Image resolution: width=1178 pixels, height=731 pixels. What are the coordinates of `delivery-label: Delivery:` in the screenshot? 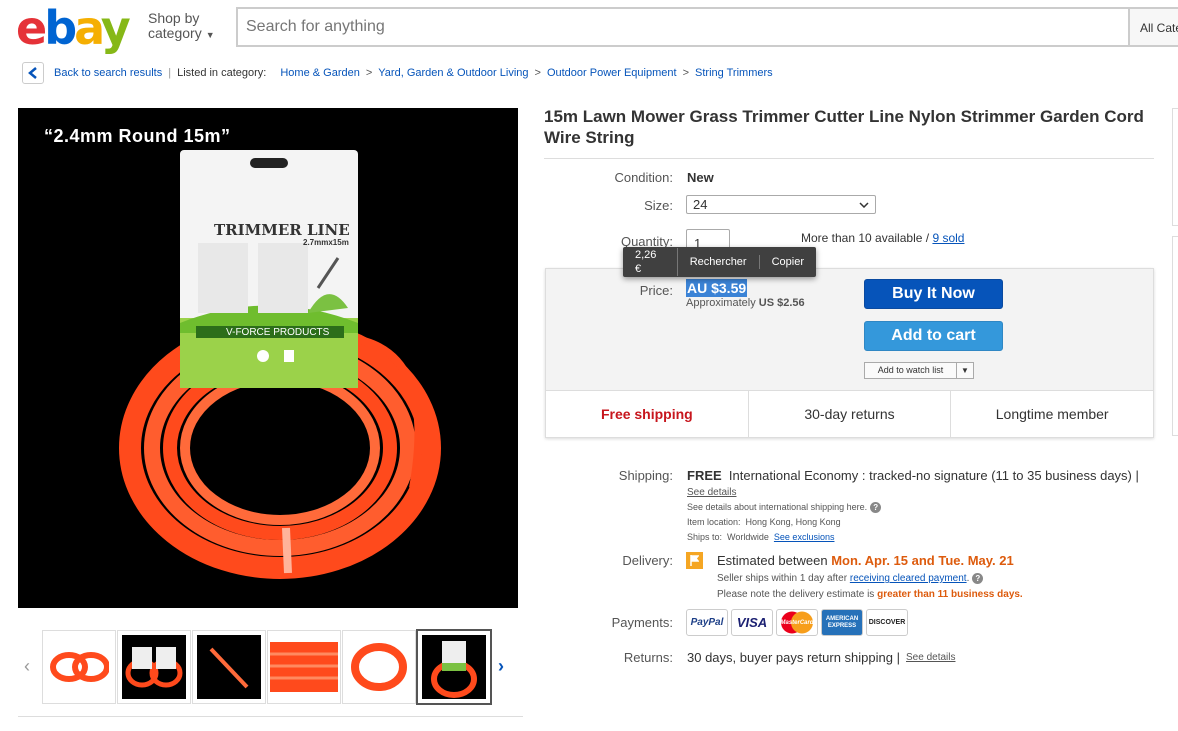 It's located at (647, 560).